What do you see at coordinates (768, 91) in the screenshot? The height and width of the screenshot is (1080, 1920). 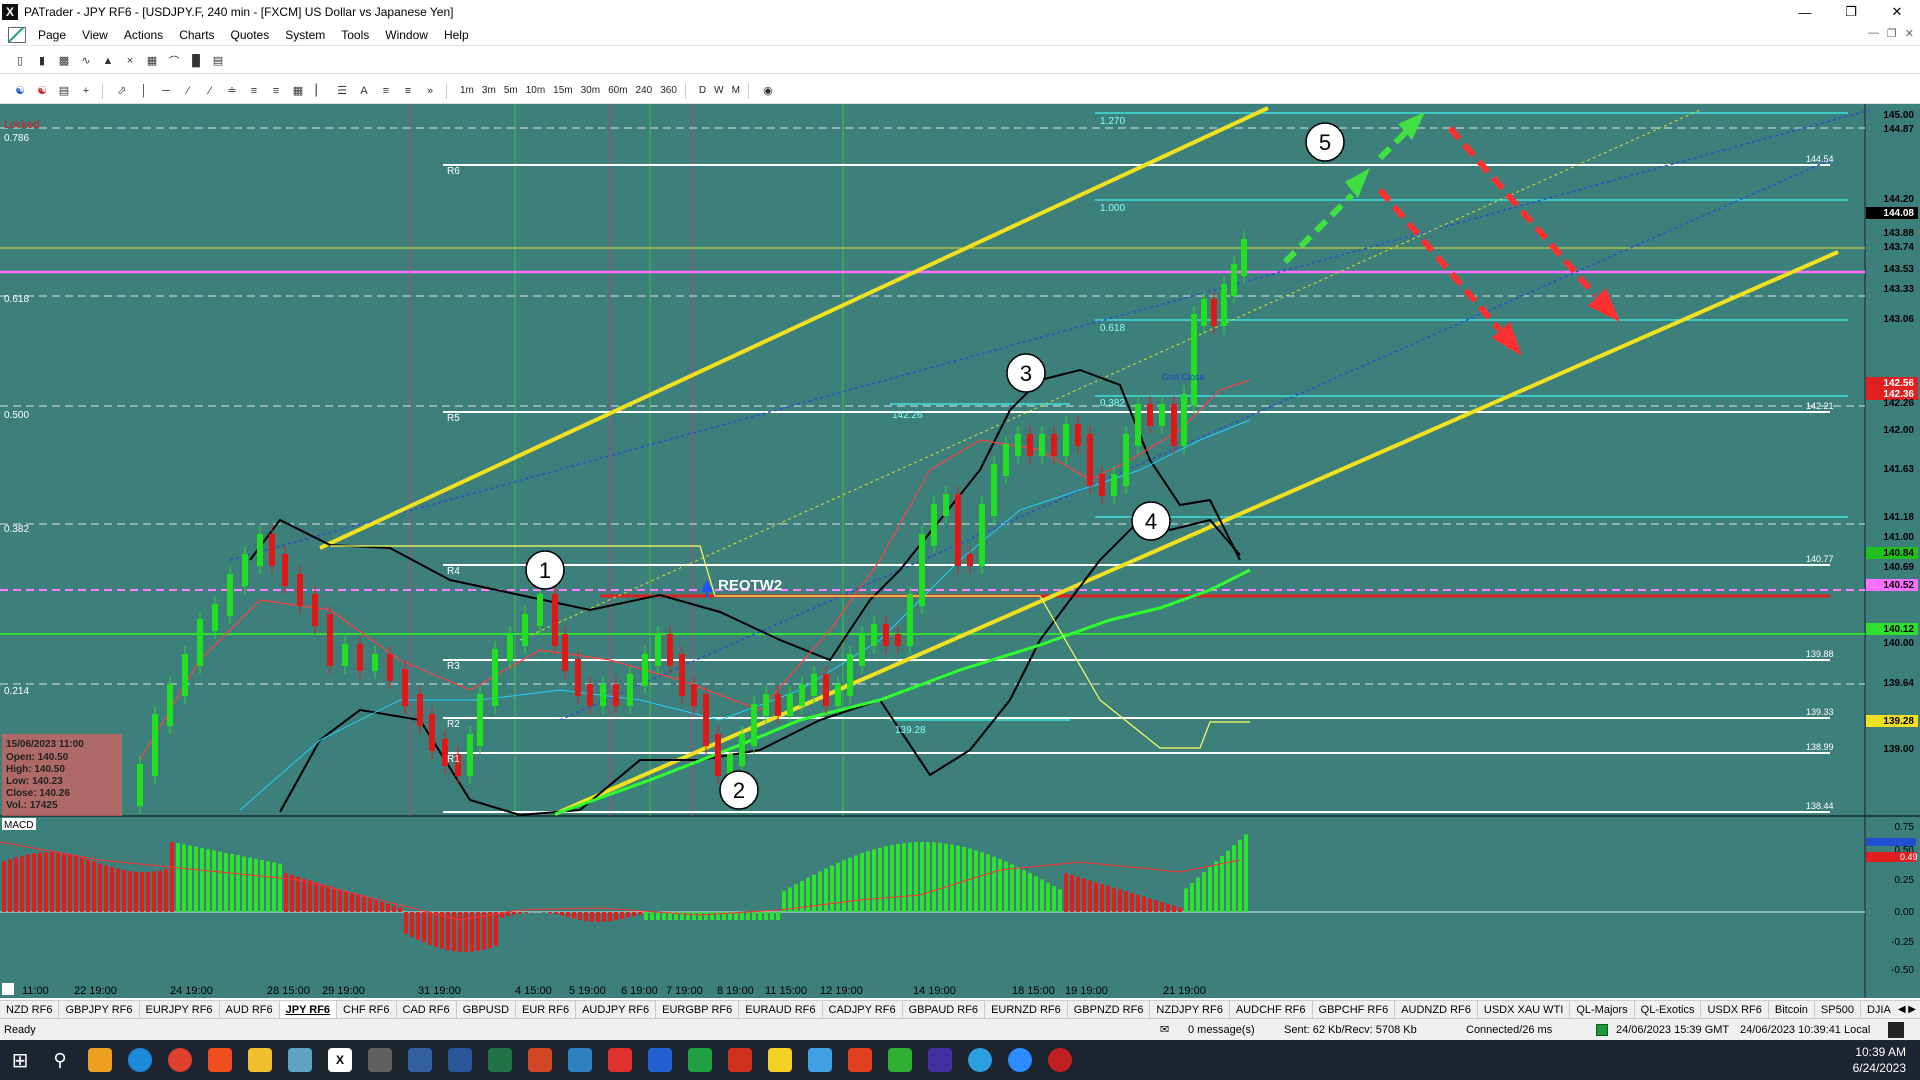 I see `settings-icon: ◉` at bounding box center [768, 91].